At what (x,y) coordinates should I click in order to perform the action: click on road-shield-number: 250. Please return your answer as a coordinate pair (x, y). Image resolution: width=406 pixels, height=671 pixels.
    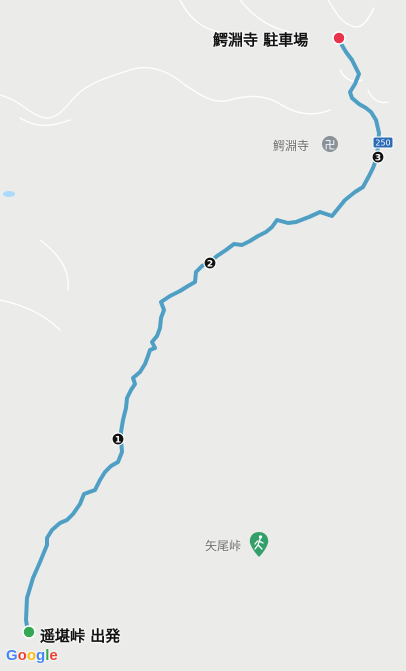
    Looking at the image, I should click on (382, 143).